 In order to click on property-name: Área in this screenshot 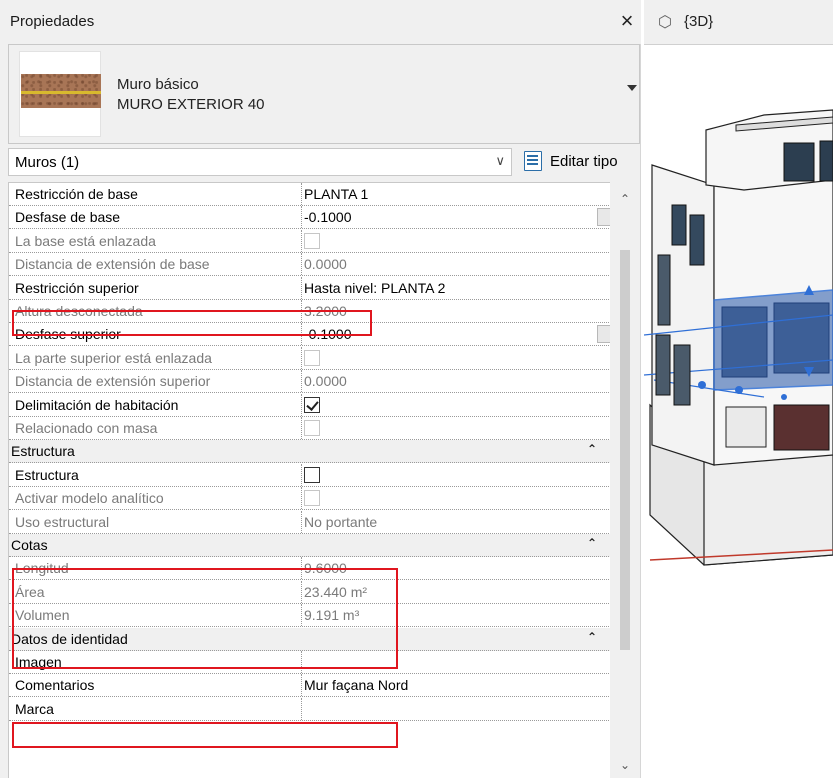, I will do `click(30, 591)`.